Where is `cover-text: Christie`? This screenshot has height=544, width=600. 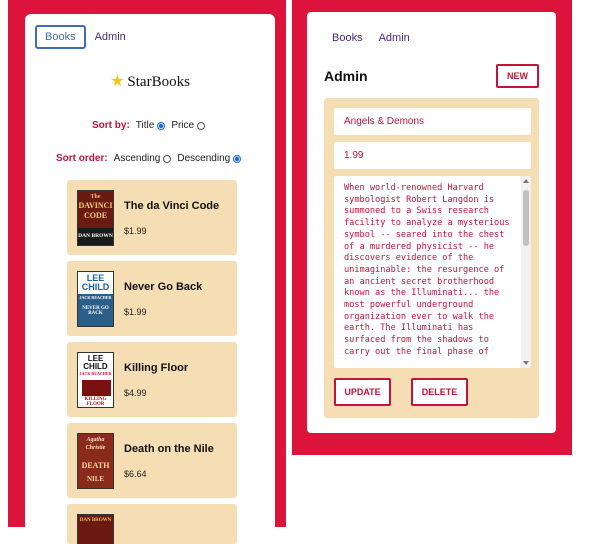
cover-text: Christie is located at coordinates (95, 447).